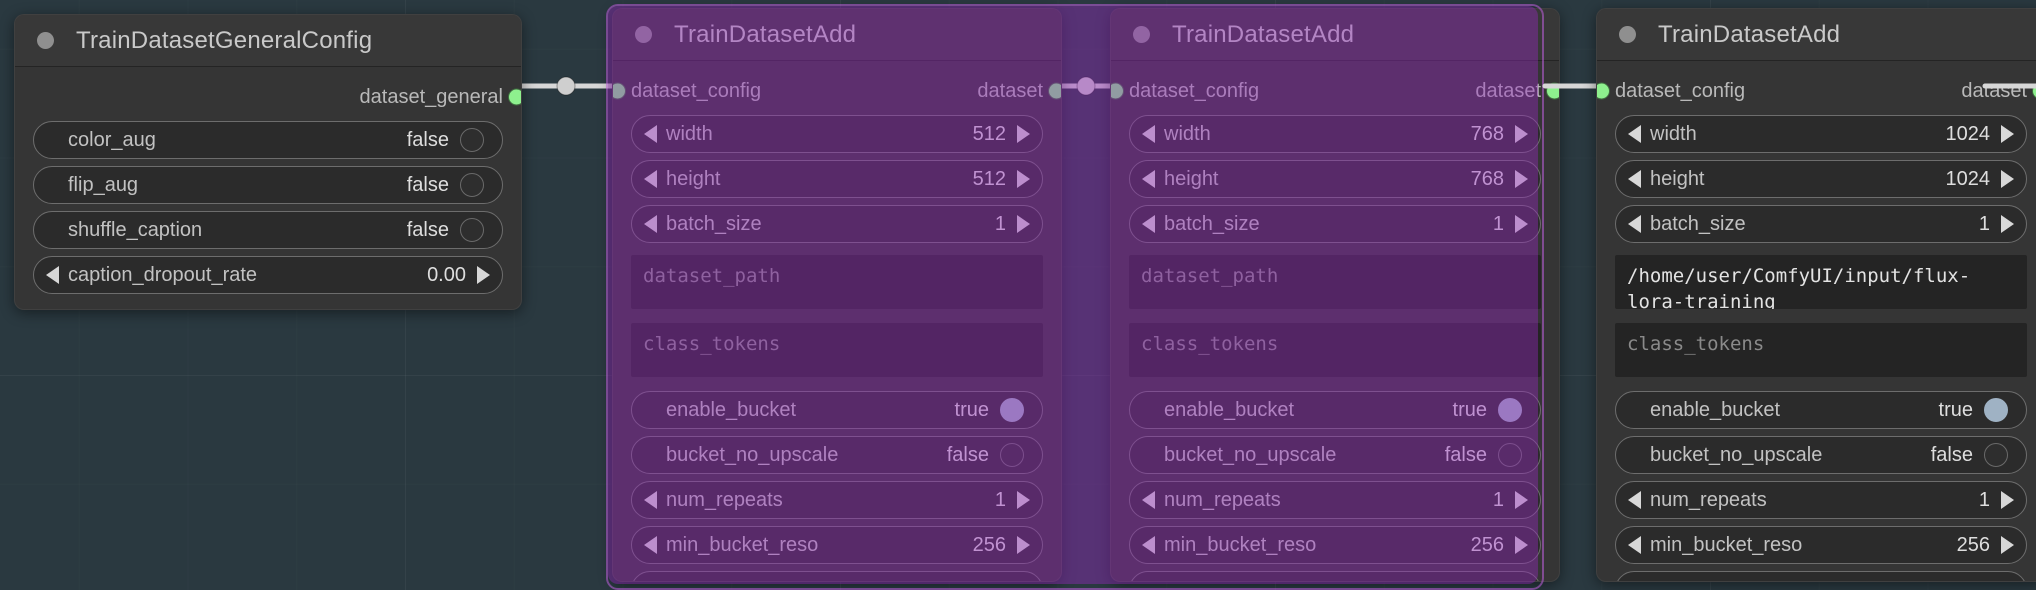 The image size is (2036, 590). What do you see at coordinates (1335, 134) in the screenshot?
I see `widget-width: width 768` at bounding box center [1335, 134].